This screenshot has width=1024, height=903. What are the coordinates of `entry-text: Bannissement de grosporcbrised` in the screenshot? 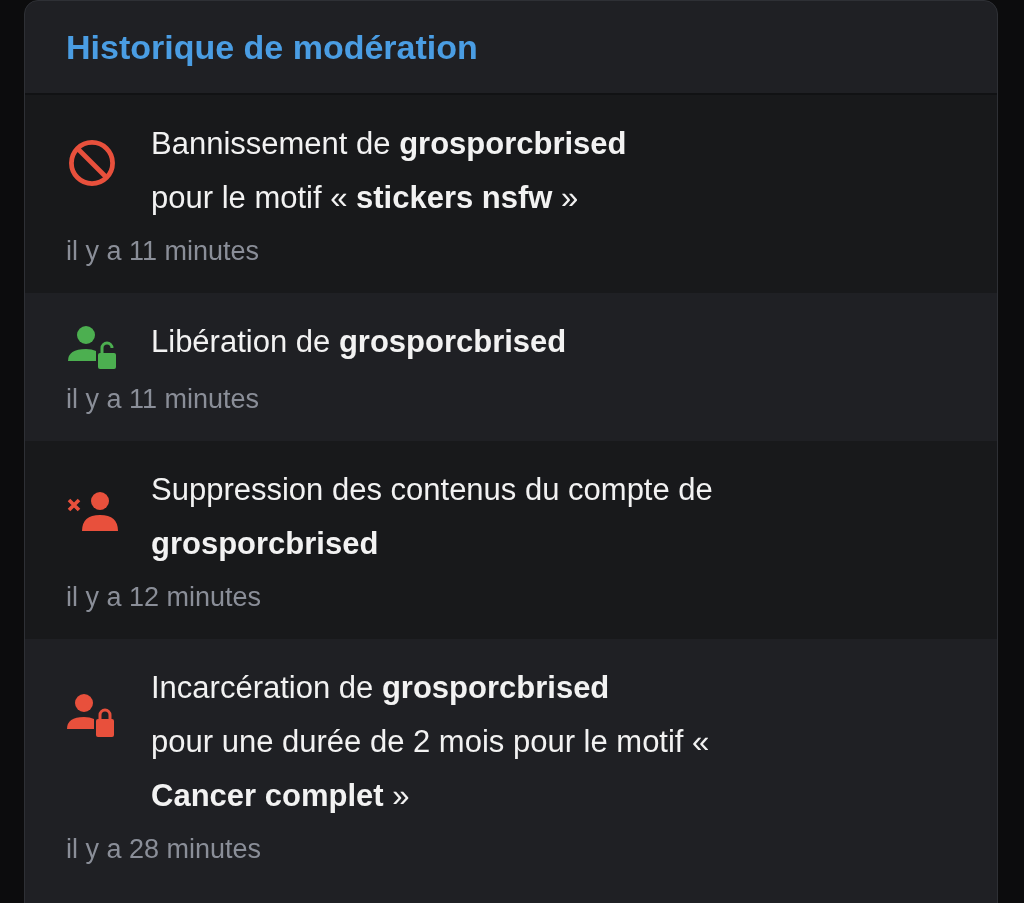 It's located at (389, 144).